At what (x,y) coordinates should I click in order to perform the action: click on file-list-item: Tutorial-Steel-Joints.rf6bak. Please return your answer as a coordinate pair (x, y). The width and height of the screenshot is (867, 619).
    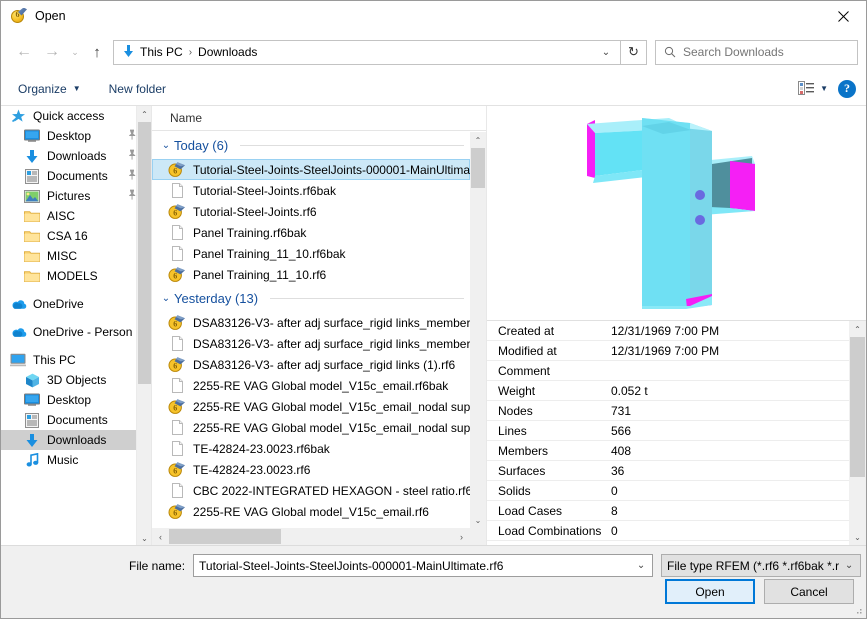
    Looking at the image, I should click on (311, 190).